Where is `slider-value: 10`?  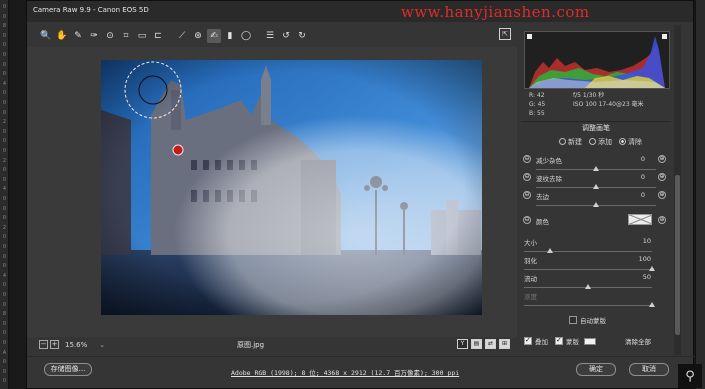 slider-value: 10 is located at coordinates (641, 241).